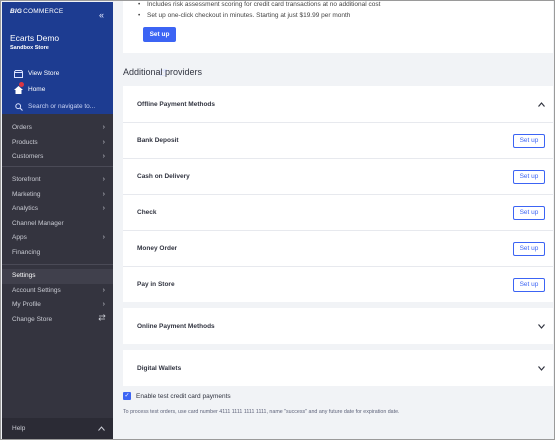 The height and width of the screenshot is (440, 555). Describe the element at coordinates (158, 140) in the screenshot. I see `method-label: Bank Deposit` at that location.